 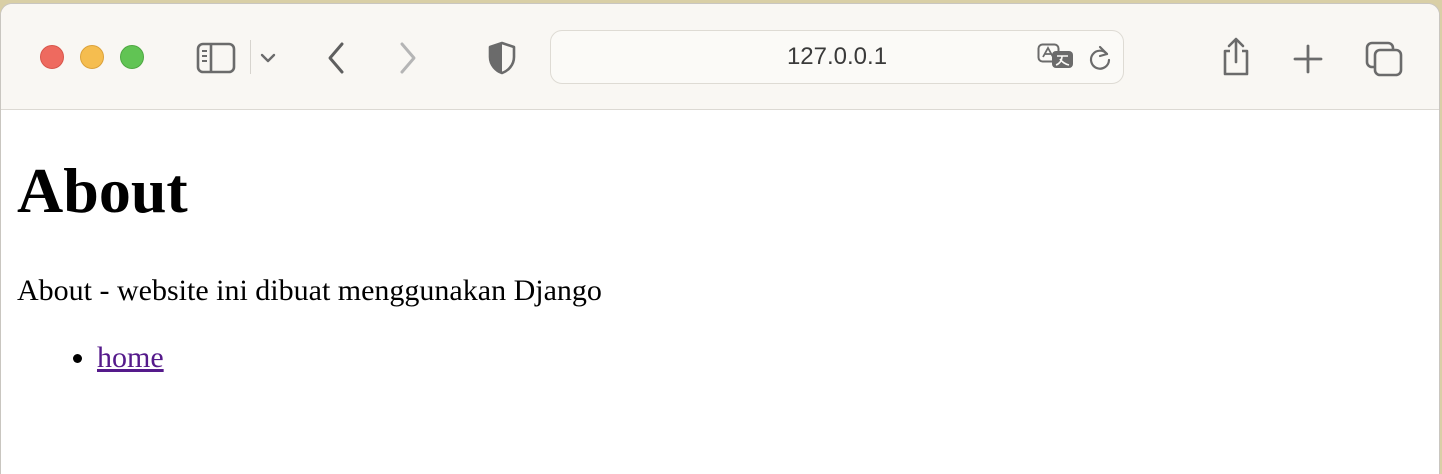 I want to click on close-window-button, so click(x=52, y=57).